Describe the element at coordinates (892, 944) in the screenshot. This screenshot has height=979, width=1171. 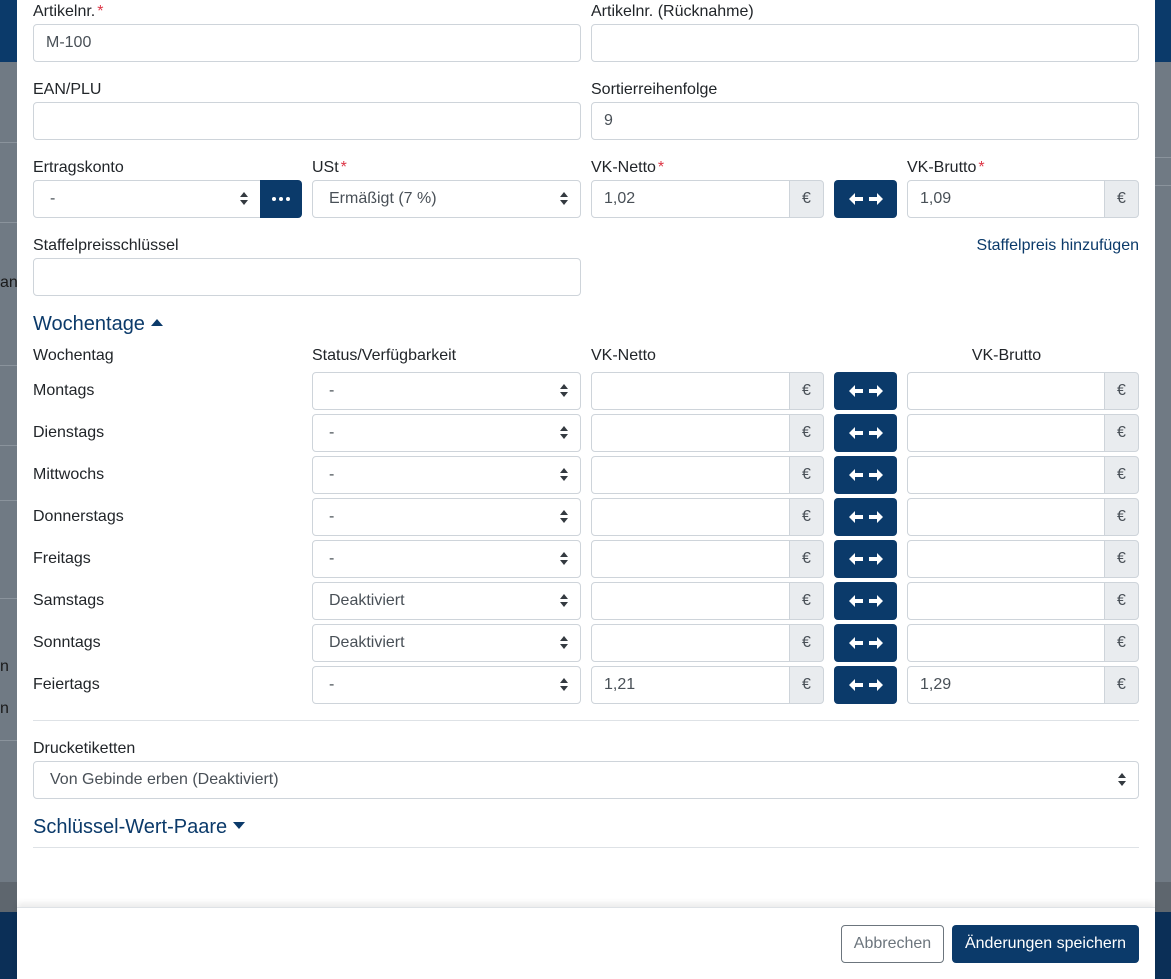
I see `cancel-button: Abbrechen` at that location.